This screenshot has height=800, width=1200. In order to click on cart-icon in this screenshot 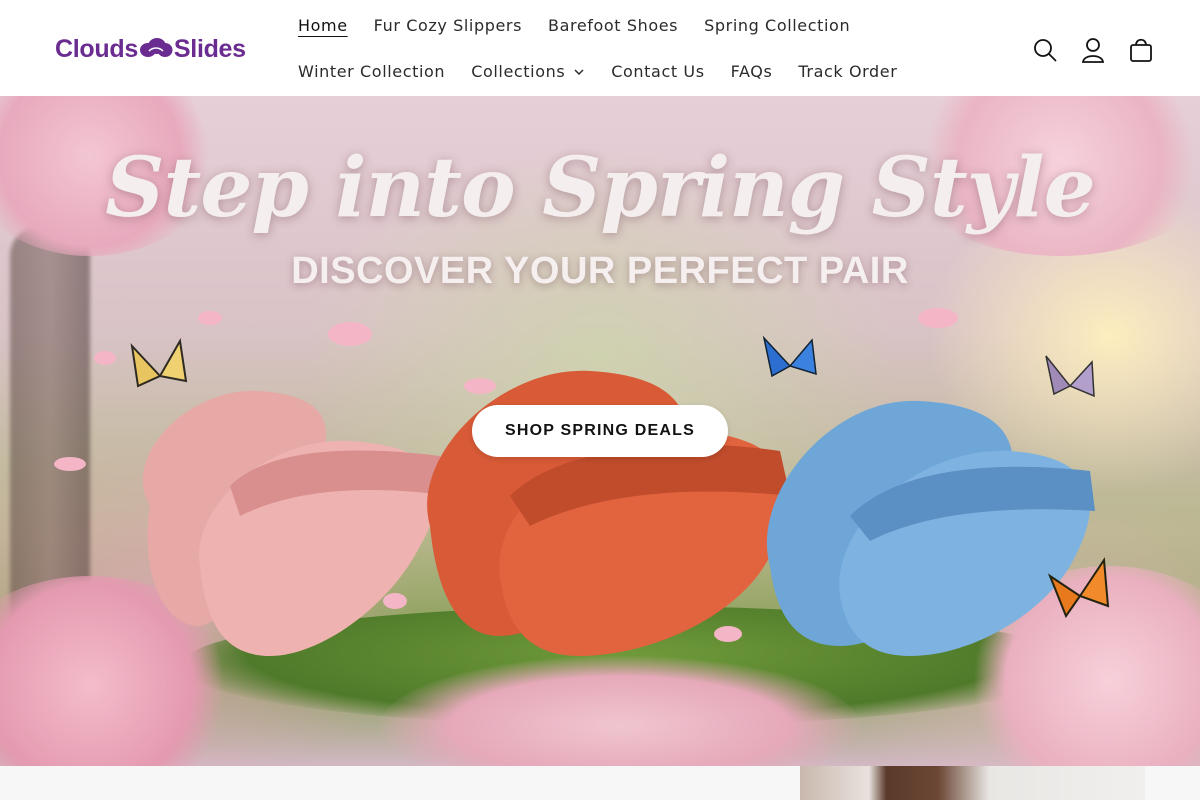, I will do `click(1141, 50)`.